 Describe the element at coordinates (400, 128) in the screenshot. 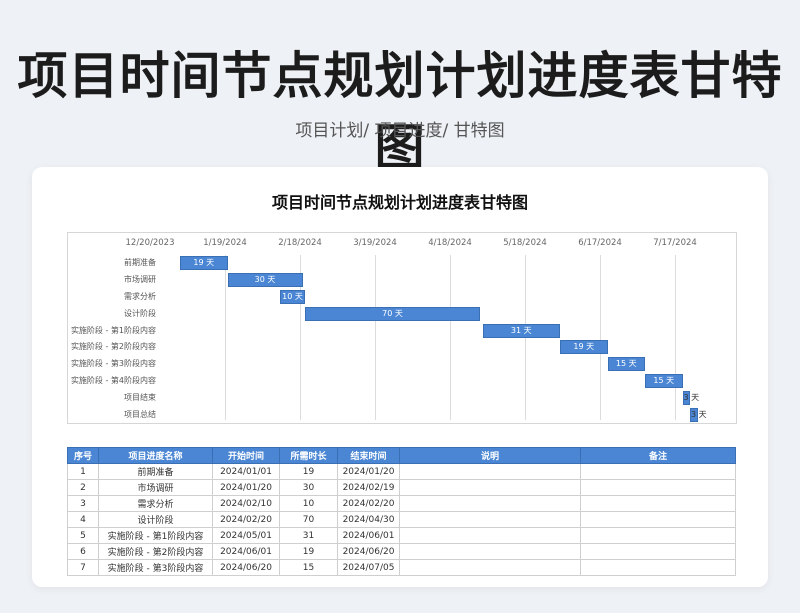

I see `breadcrumb: 项目计划/ 项目进度/ 甘特图` at that location.